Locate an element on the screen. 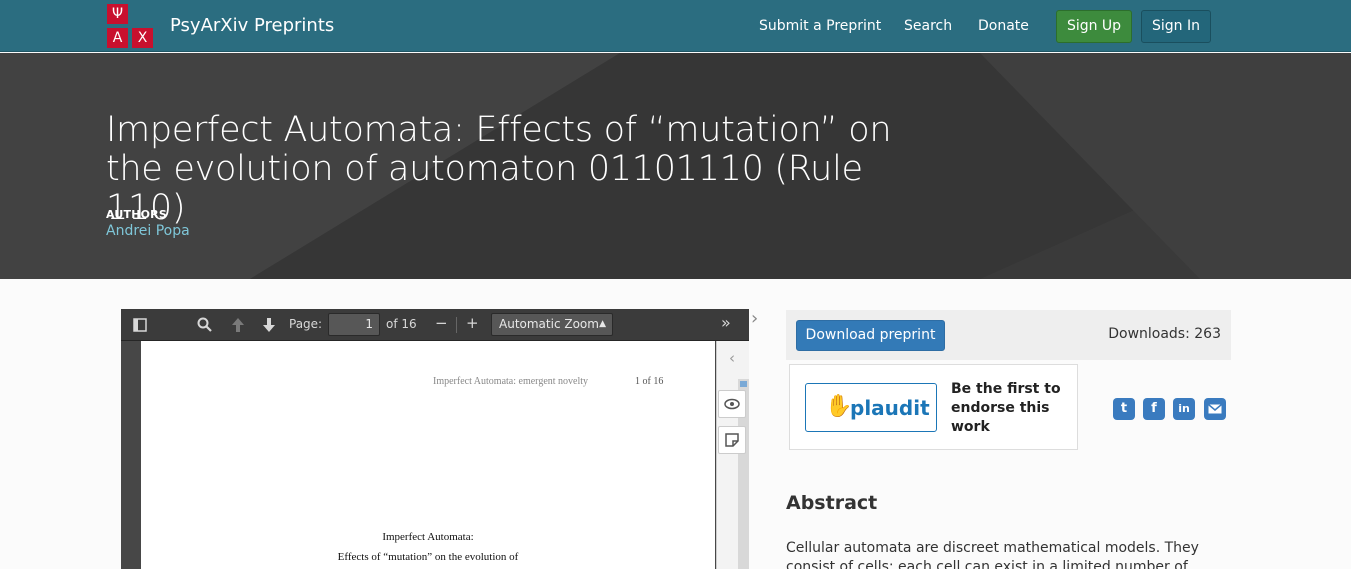  email-icon is located at coordinates (1215, 409).